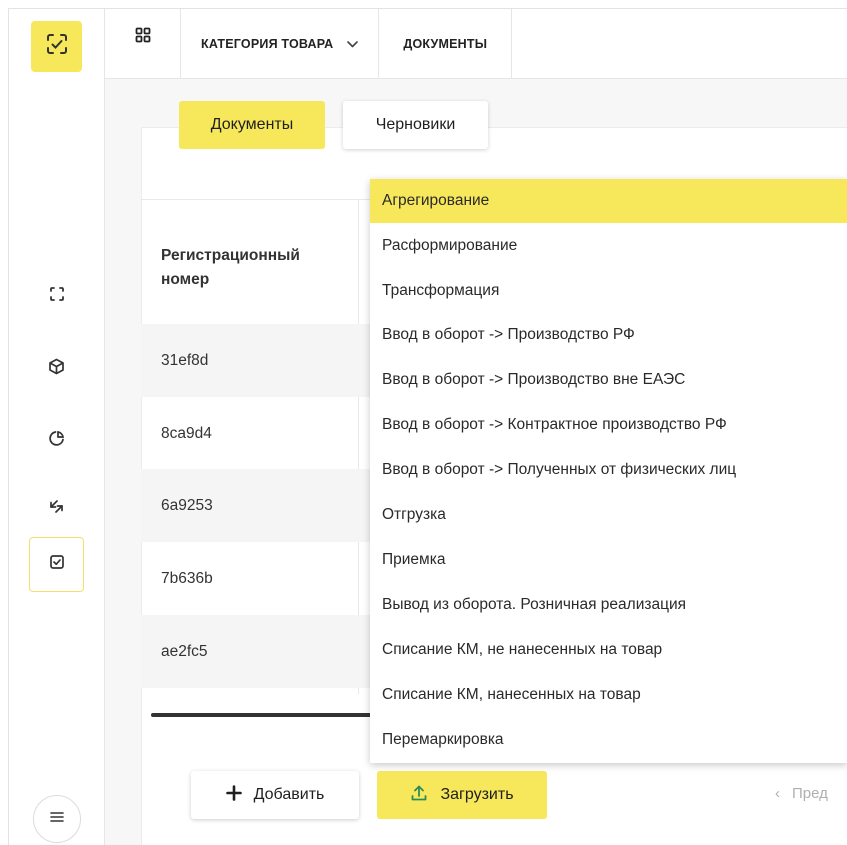 This screenshot has height=845, width=847. Describe the element at coordinates (608, 380) in the screenshot. I see `dropdown-item-intro-production-non-eaeu: Ввод в оборот -> Производство вне ЕАЭС` at that location.